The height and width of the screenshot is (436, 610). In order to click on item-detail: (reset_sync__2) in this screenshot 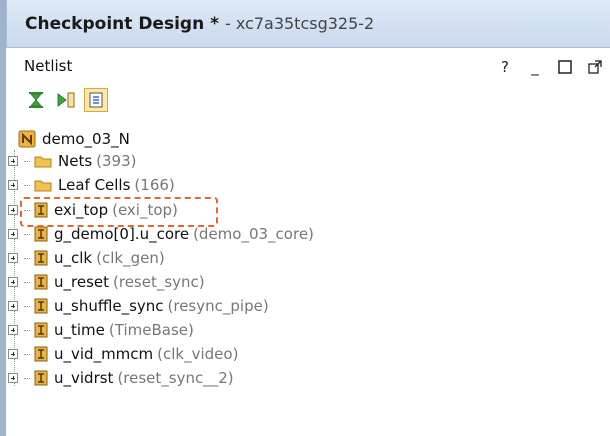, I will do `click(175, 378)`.